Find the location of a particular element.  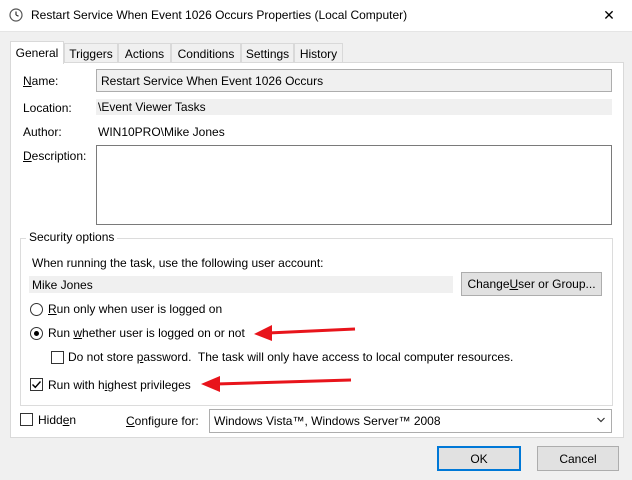

tab-actions-label: Actions is located at coordinates (144, 53).